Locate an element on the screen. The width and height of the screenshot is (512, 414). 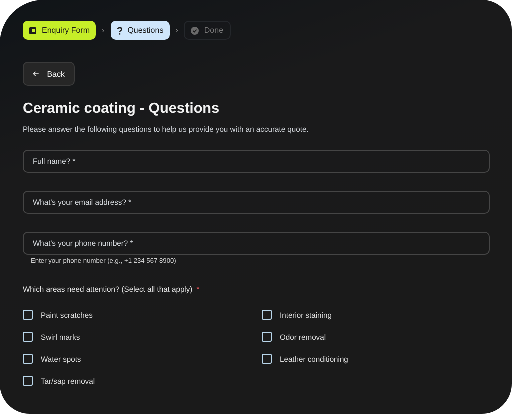
question-icon is located at coordinates (119, 30).